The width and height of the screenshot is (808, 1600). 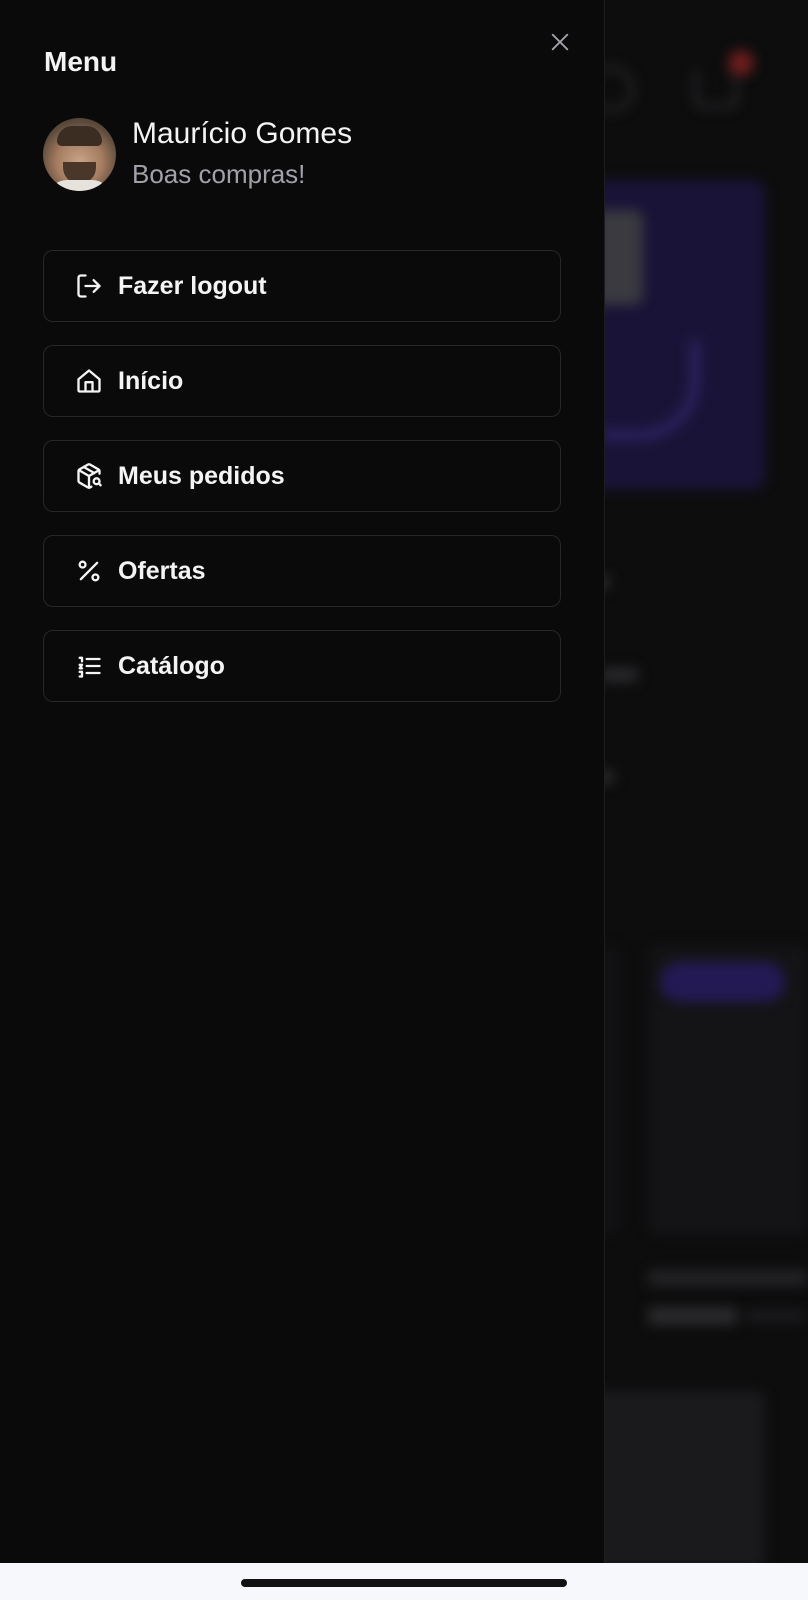 I want to click on user-profile: Maurício Gomes Boas compras!, so click(x=197, y=154).